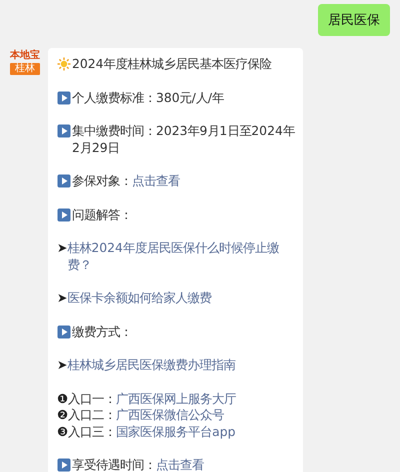 The image size is (400, 472). I want to click on sent-message-bubble: 居民医保, so click(354, 20).